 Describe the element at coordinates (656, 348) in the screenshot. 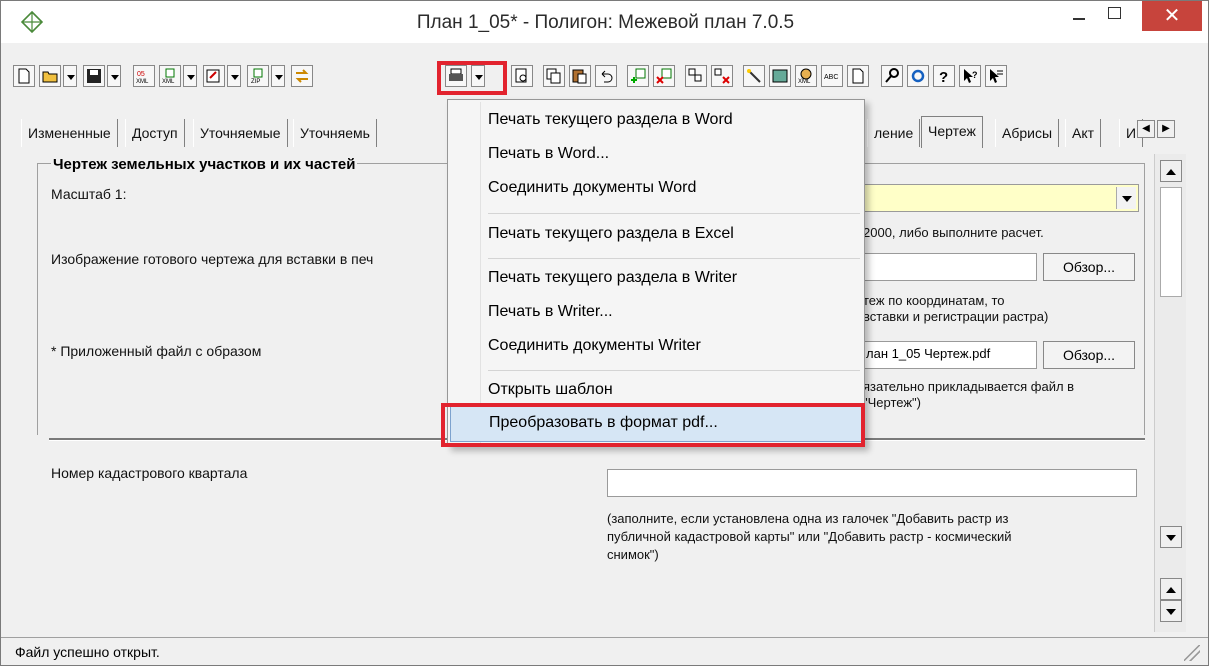

I see `menu-item-merge-writer: Соединить документы Writer` at that location.